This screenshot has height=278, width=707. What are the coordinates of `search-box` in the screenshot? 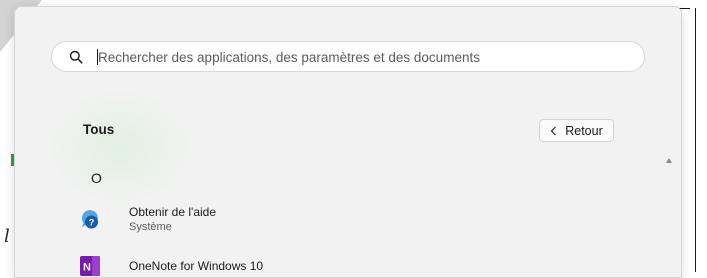 It's located at (348, 56).